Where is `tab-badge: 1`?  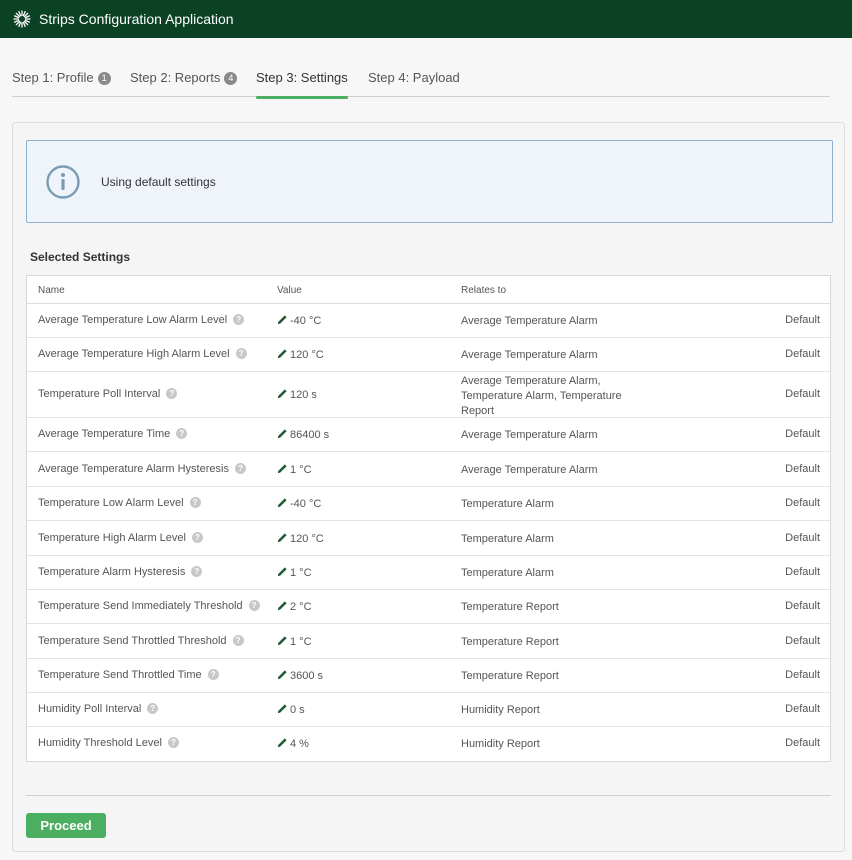
tab-badge: 1 is located at coordinates (104, 78).